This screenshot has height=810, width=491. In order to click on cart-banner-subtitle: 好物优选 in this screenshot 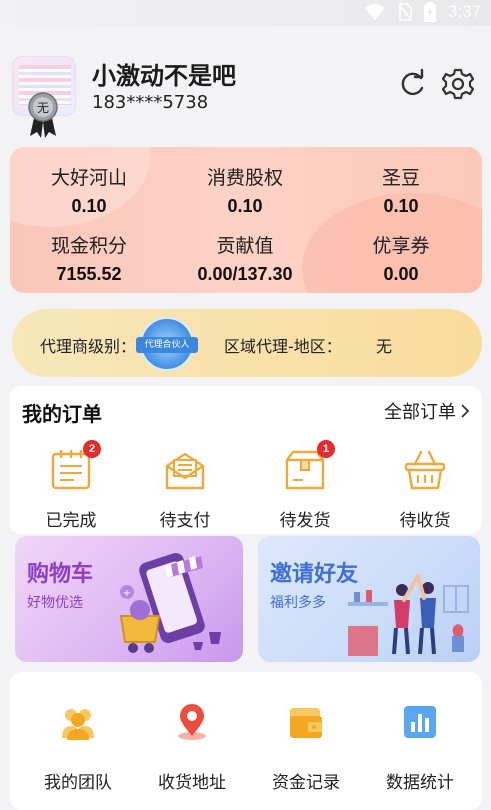, I will do `click(55, 603)`.